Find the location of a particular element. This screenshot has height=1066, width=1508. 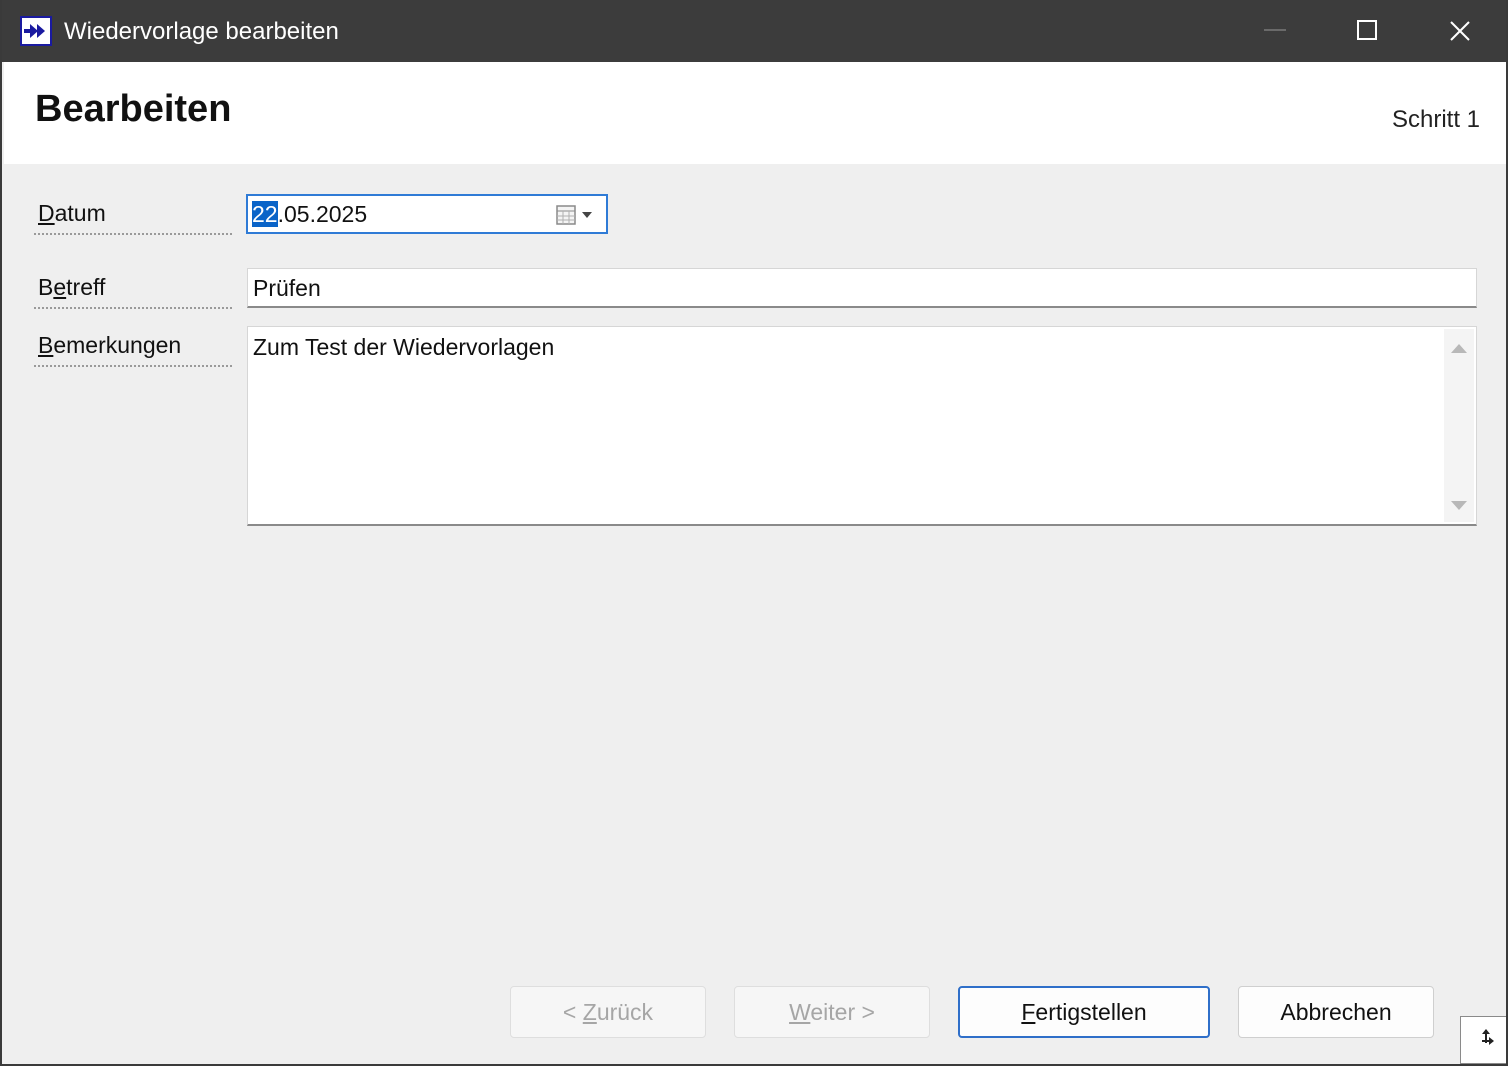

date-label-rest: atum is located at coordinates (80, 213).